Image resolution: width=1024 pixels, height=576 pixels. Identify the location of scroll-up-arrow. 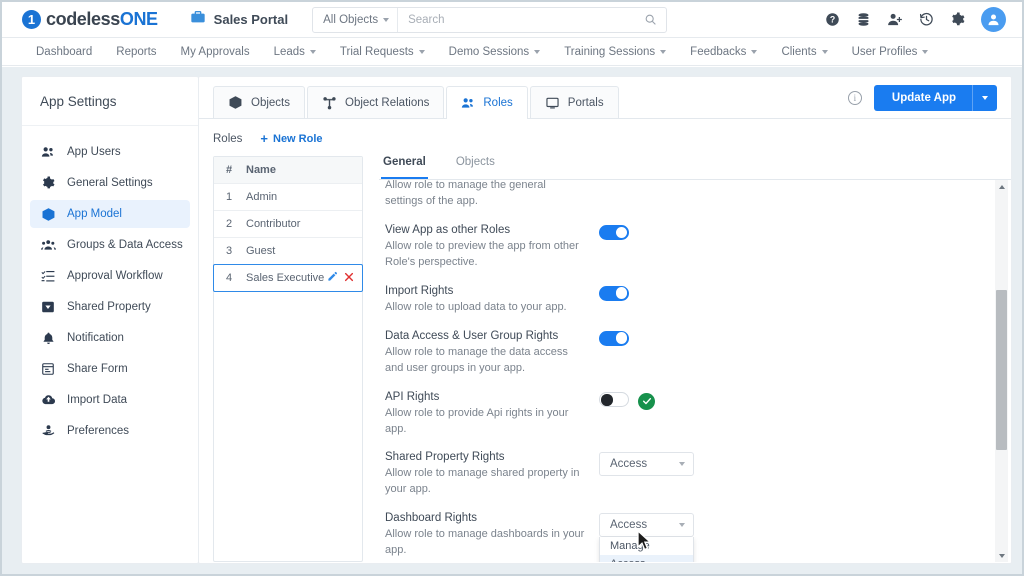
(1001, 186).